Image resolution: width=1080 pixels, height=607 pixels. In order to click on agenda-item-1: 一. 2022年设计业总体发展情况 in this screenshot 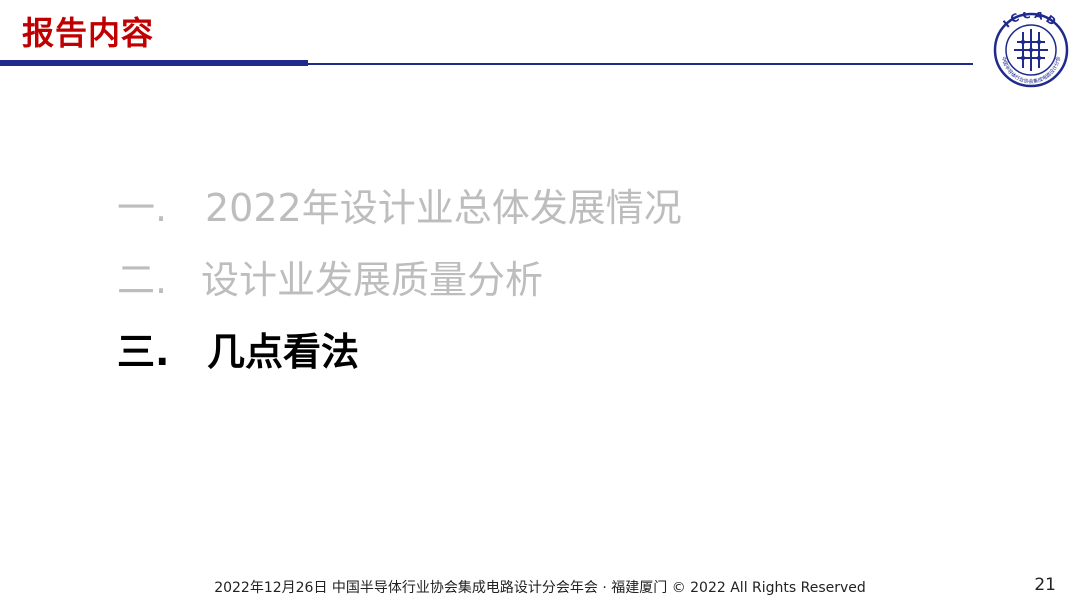, I will do `click(399, 208)`.